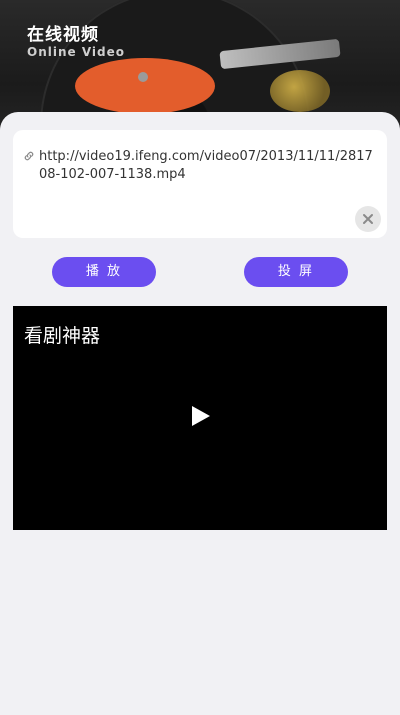 This screenshot has height=715, width=400. What do you see at coordinates (76, 52) in the screenshot?
I see `page-subtitle: Online Video` at bounding box center [76, 52].